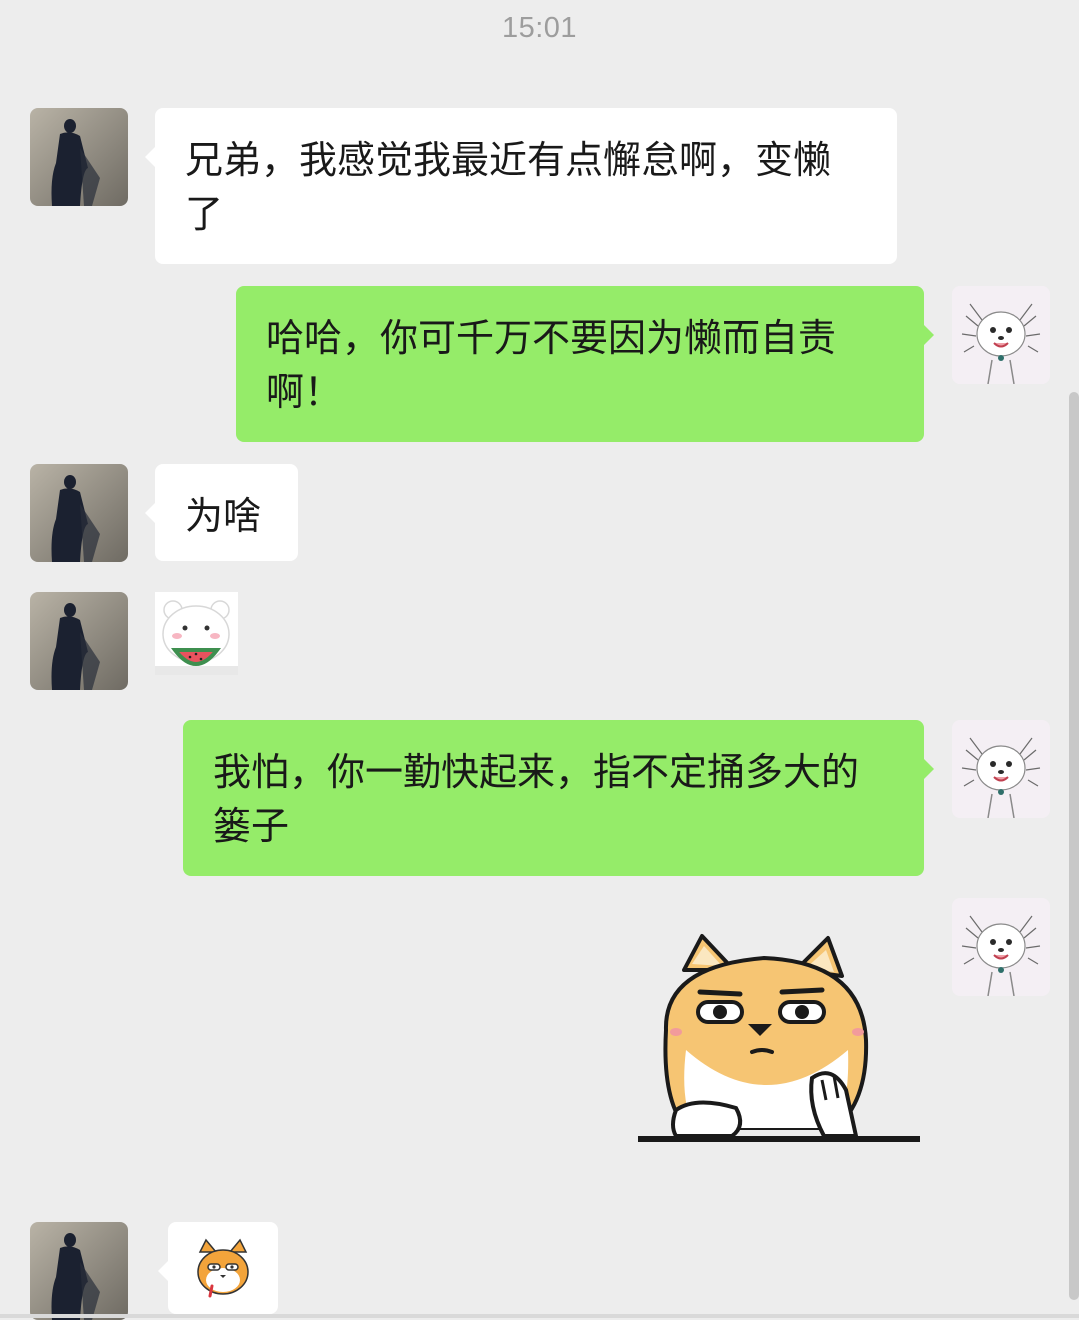 The height and width of the screenshot is (1320, 1079). Describe the element at coordinates (223, 516) in the screenshot. I see `message-text: 为啥` at that location.